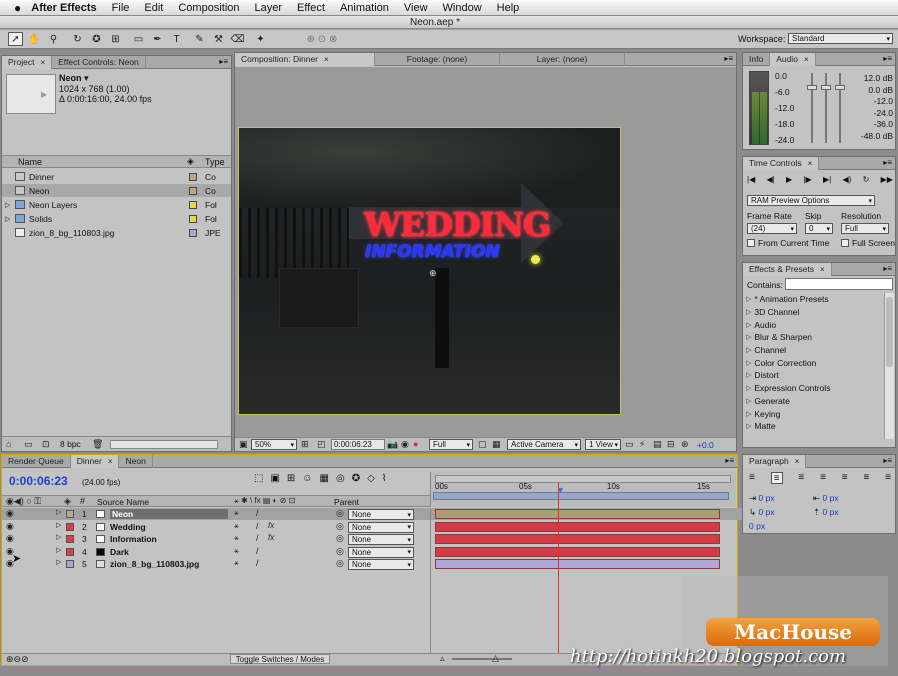 This screenshot has width=898, height=676. What do you see at coordinates (307, 481) in the screenshot?
I see `shy-layers-icon: ☺` at bounding box center [307, 481].